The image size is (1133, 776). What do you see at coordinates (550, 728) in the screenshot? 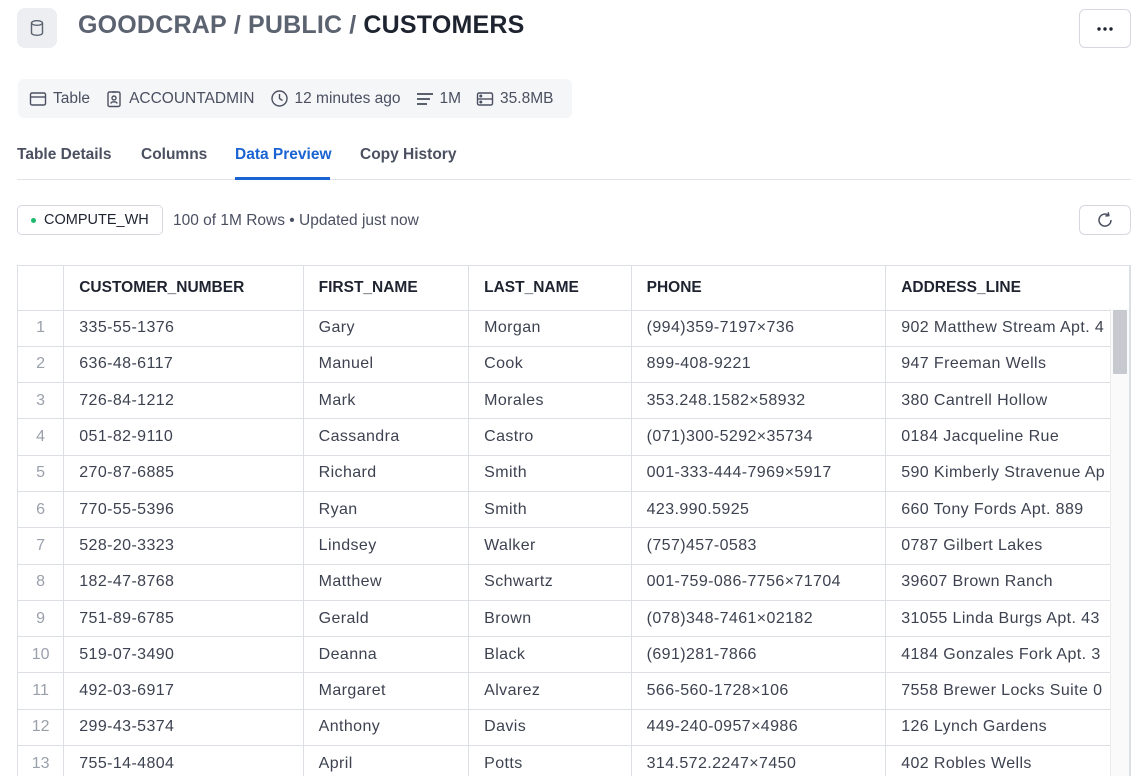
I see `cell-last-name: Davis` at bounding box center [550, 728].